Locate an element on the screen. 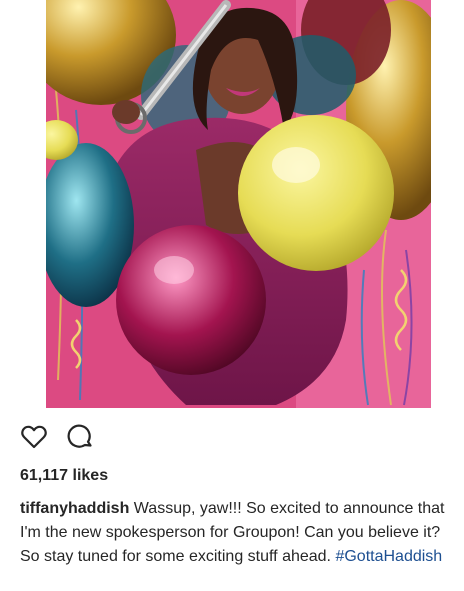  post-actions is located at coordinates (57, 439).